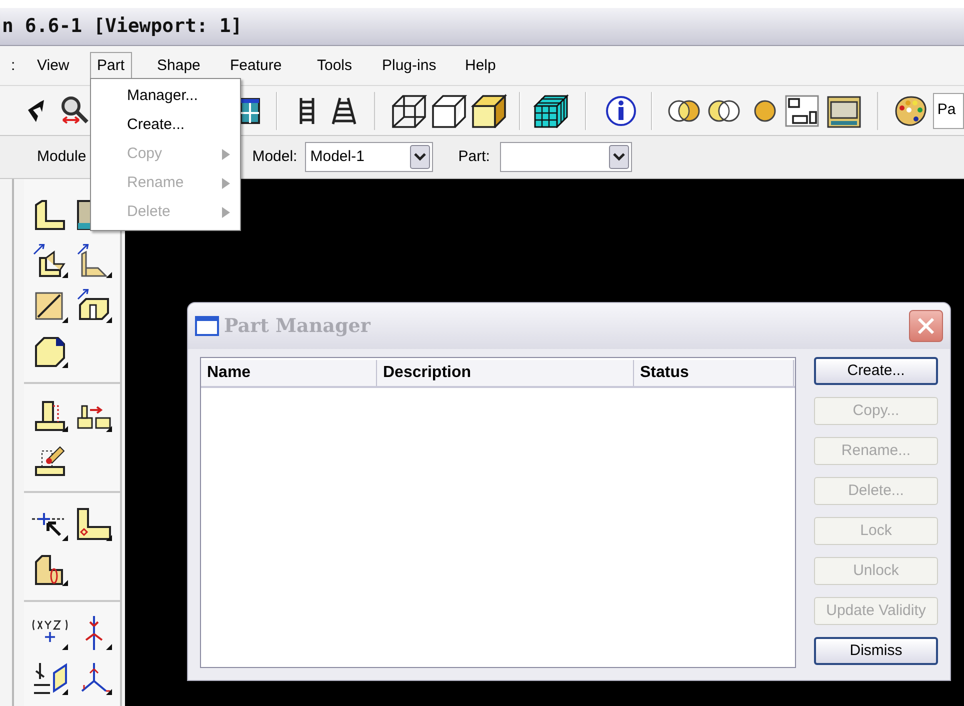 The image size is (964, 706). I want to click on menu-item: :, so click(13, 66).